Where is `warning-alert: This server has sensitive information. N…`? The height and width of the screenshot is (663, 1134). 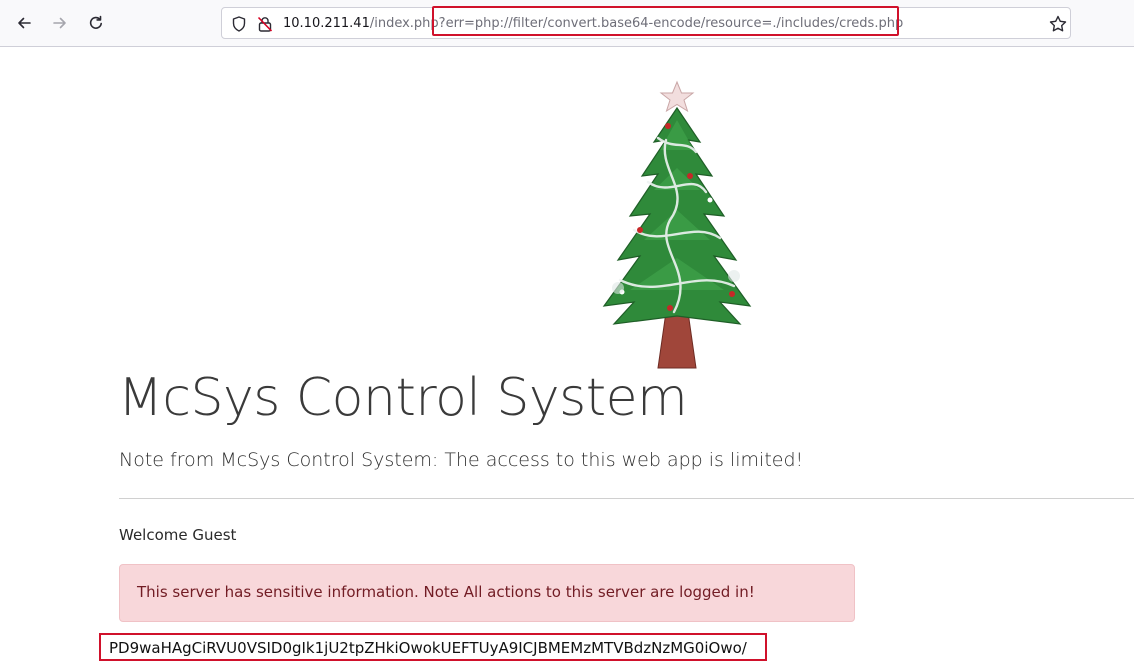 warning-alert: This server has sensitive information. N… is located at coordinates (487, 593).